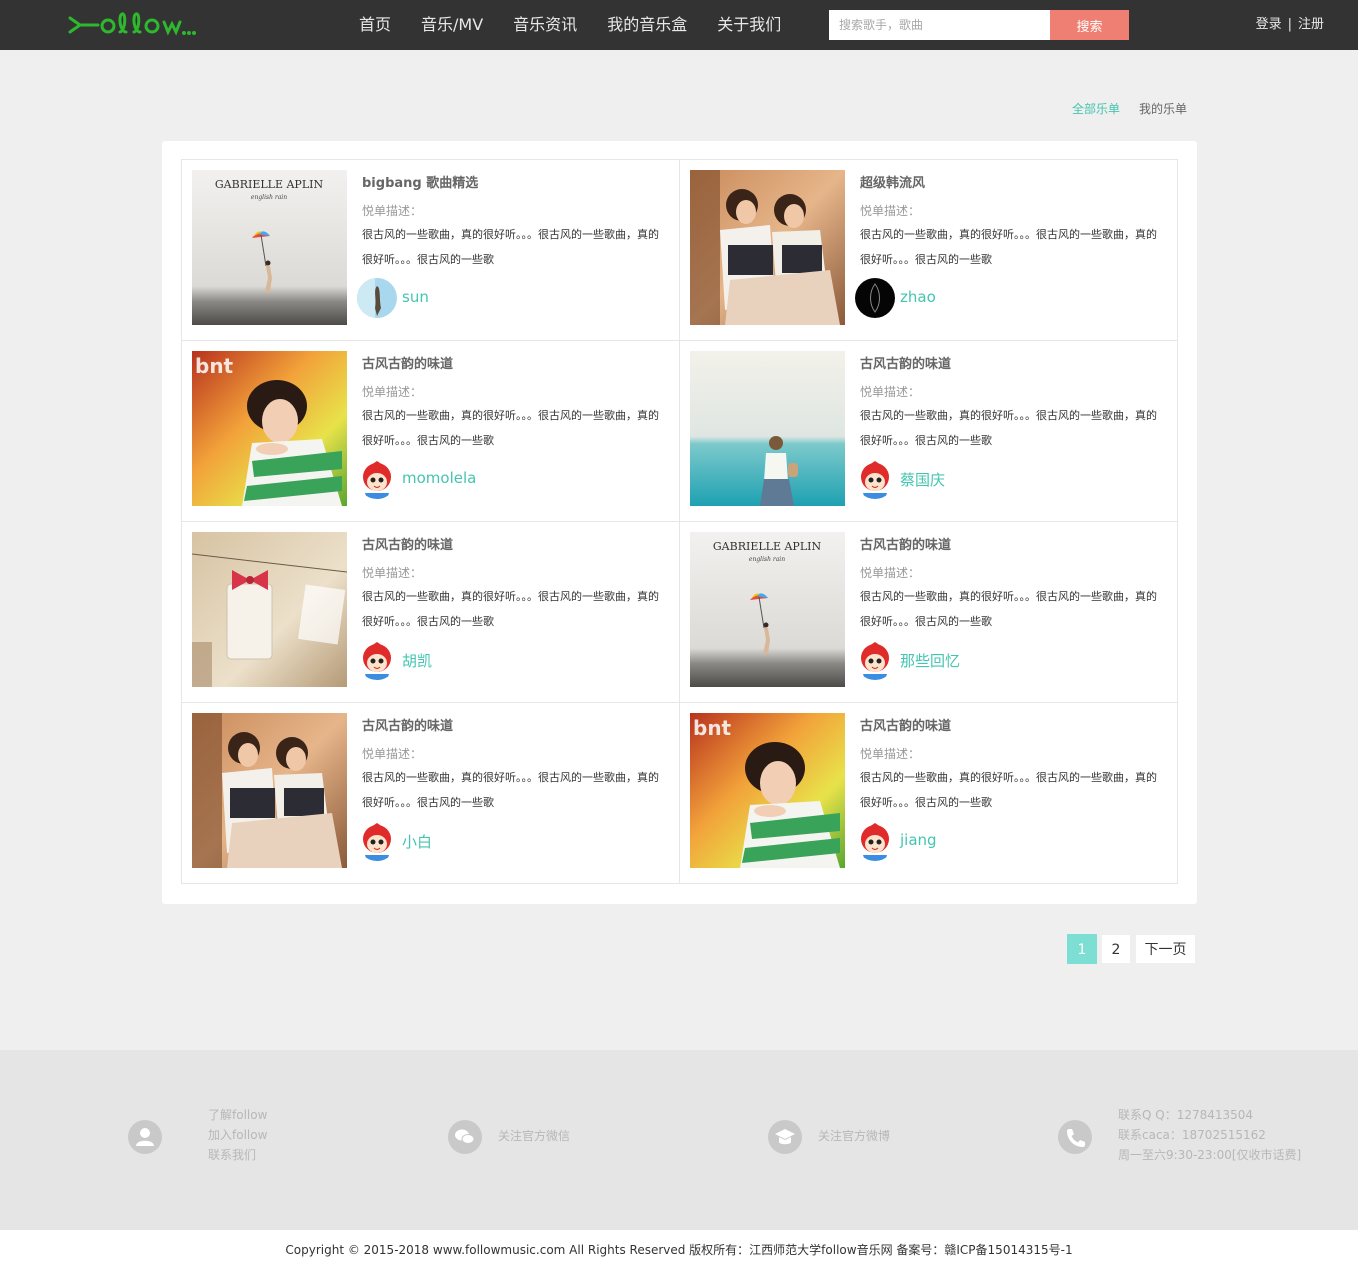 The width and height of the screenshot is (1358, 1270). What do you see at coordinates (930, 660) in the screenshot?
I see `user-name-link: 那些回忆` at bounding box center [930, 660].